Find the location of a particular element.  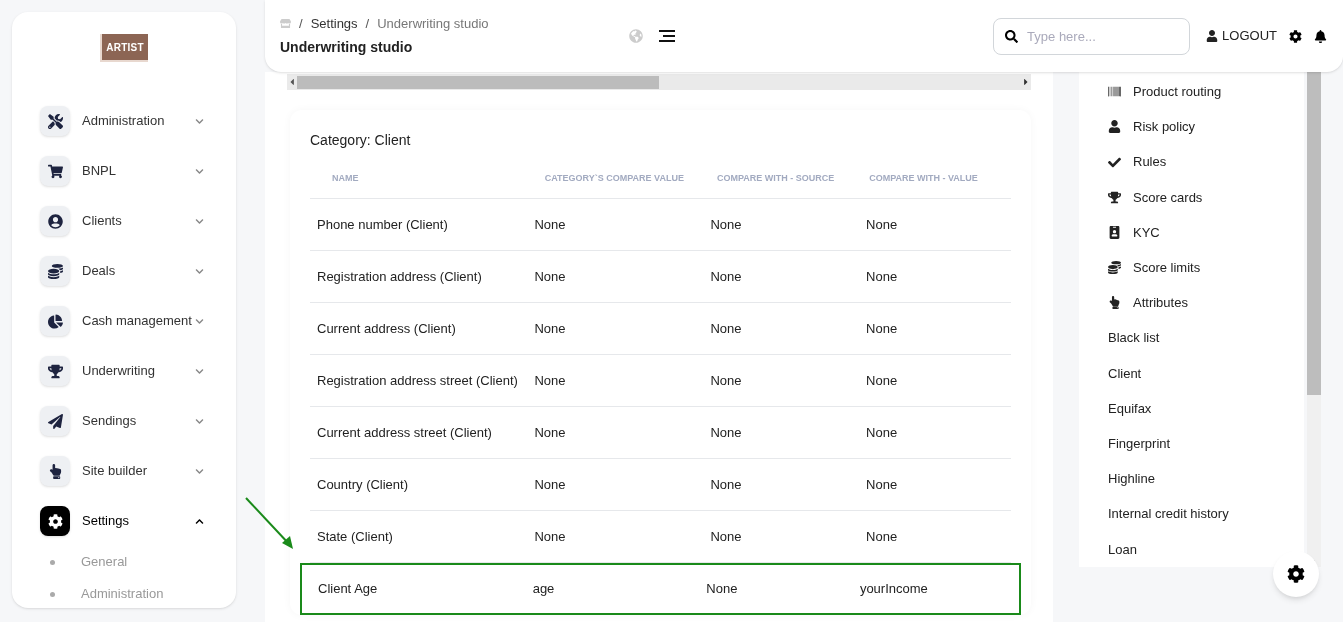

column-header: COMPARE WITH - SOURCE is located at coordinates (776, 178).